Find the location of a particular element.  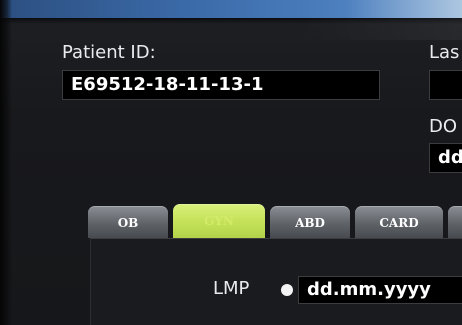

tab-gyn: GYN is located at coordinates (219, 221).